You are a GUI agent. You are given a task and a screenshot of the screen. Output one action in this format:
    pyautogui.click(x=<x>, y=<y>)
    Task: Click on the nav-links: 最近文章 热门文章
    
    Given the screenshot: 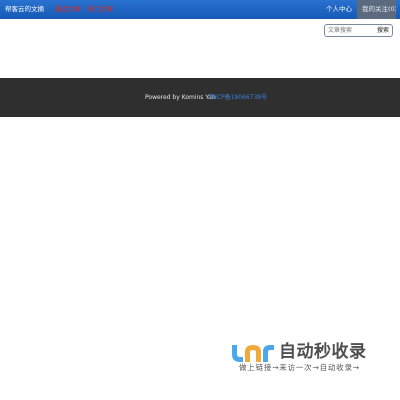 What is the action you would take?
    pyautogui.click(x=87, y=9)
    